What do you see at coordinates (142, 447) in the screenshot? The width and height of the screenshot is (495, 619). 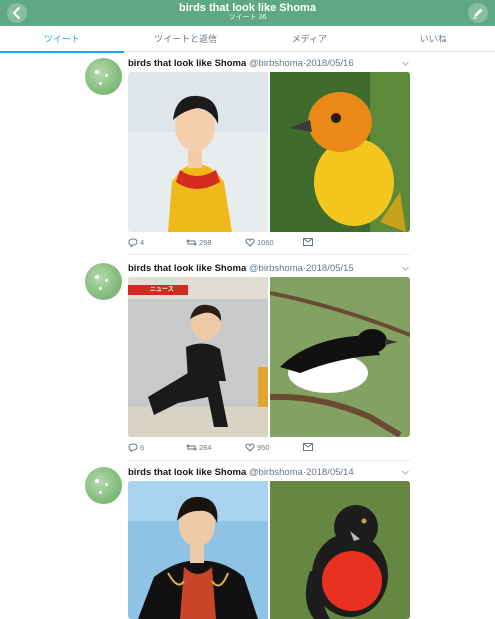 I see `reply-count: 6` at bounding box center [142, 447].